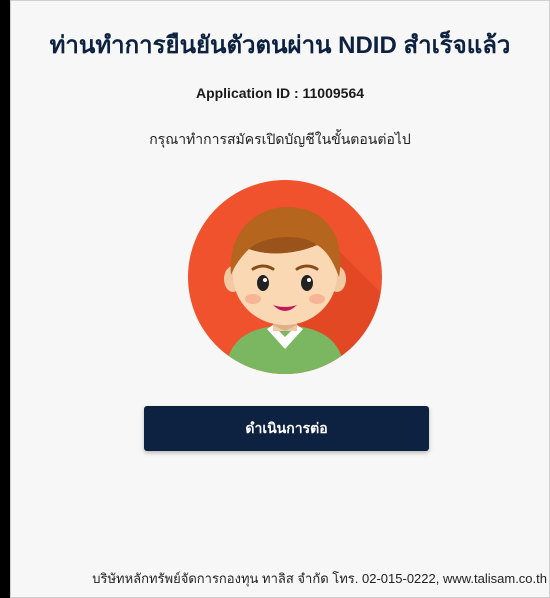 This screenshot has width=550, height=598. I want to click on instruction-text: กรุณาทำการสมัครเปิดบัญชีในขั้นตอนต่อไป, so click(280, 139).